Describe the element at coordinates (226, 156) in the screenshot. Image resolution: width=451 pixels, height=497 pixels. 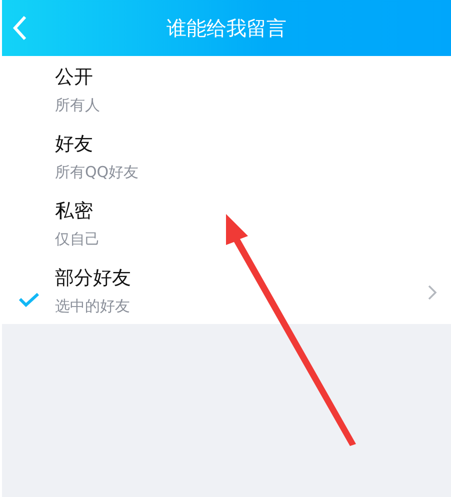
I see `privacy-option: 好友 所有QQ好友` at that location.